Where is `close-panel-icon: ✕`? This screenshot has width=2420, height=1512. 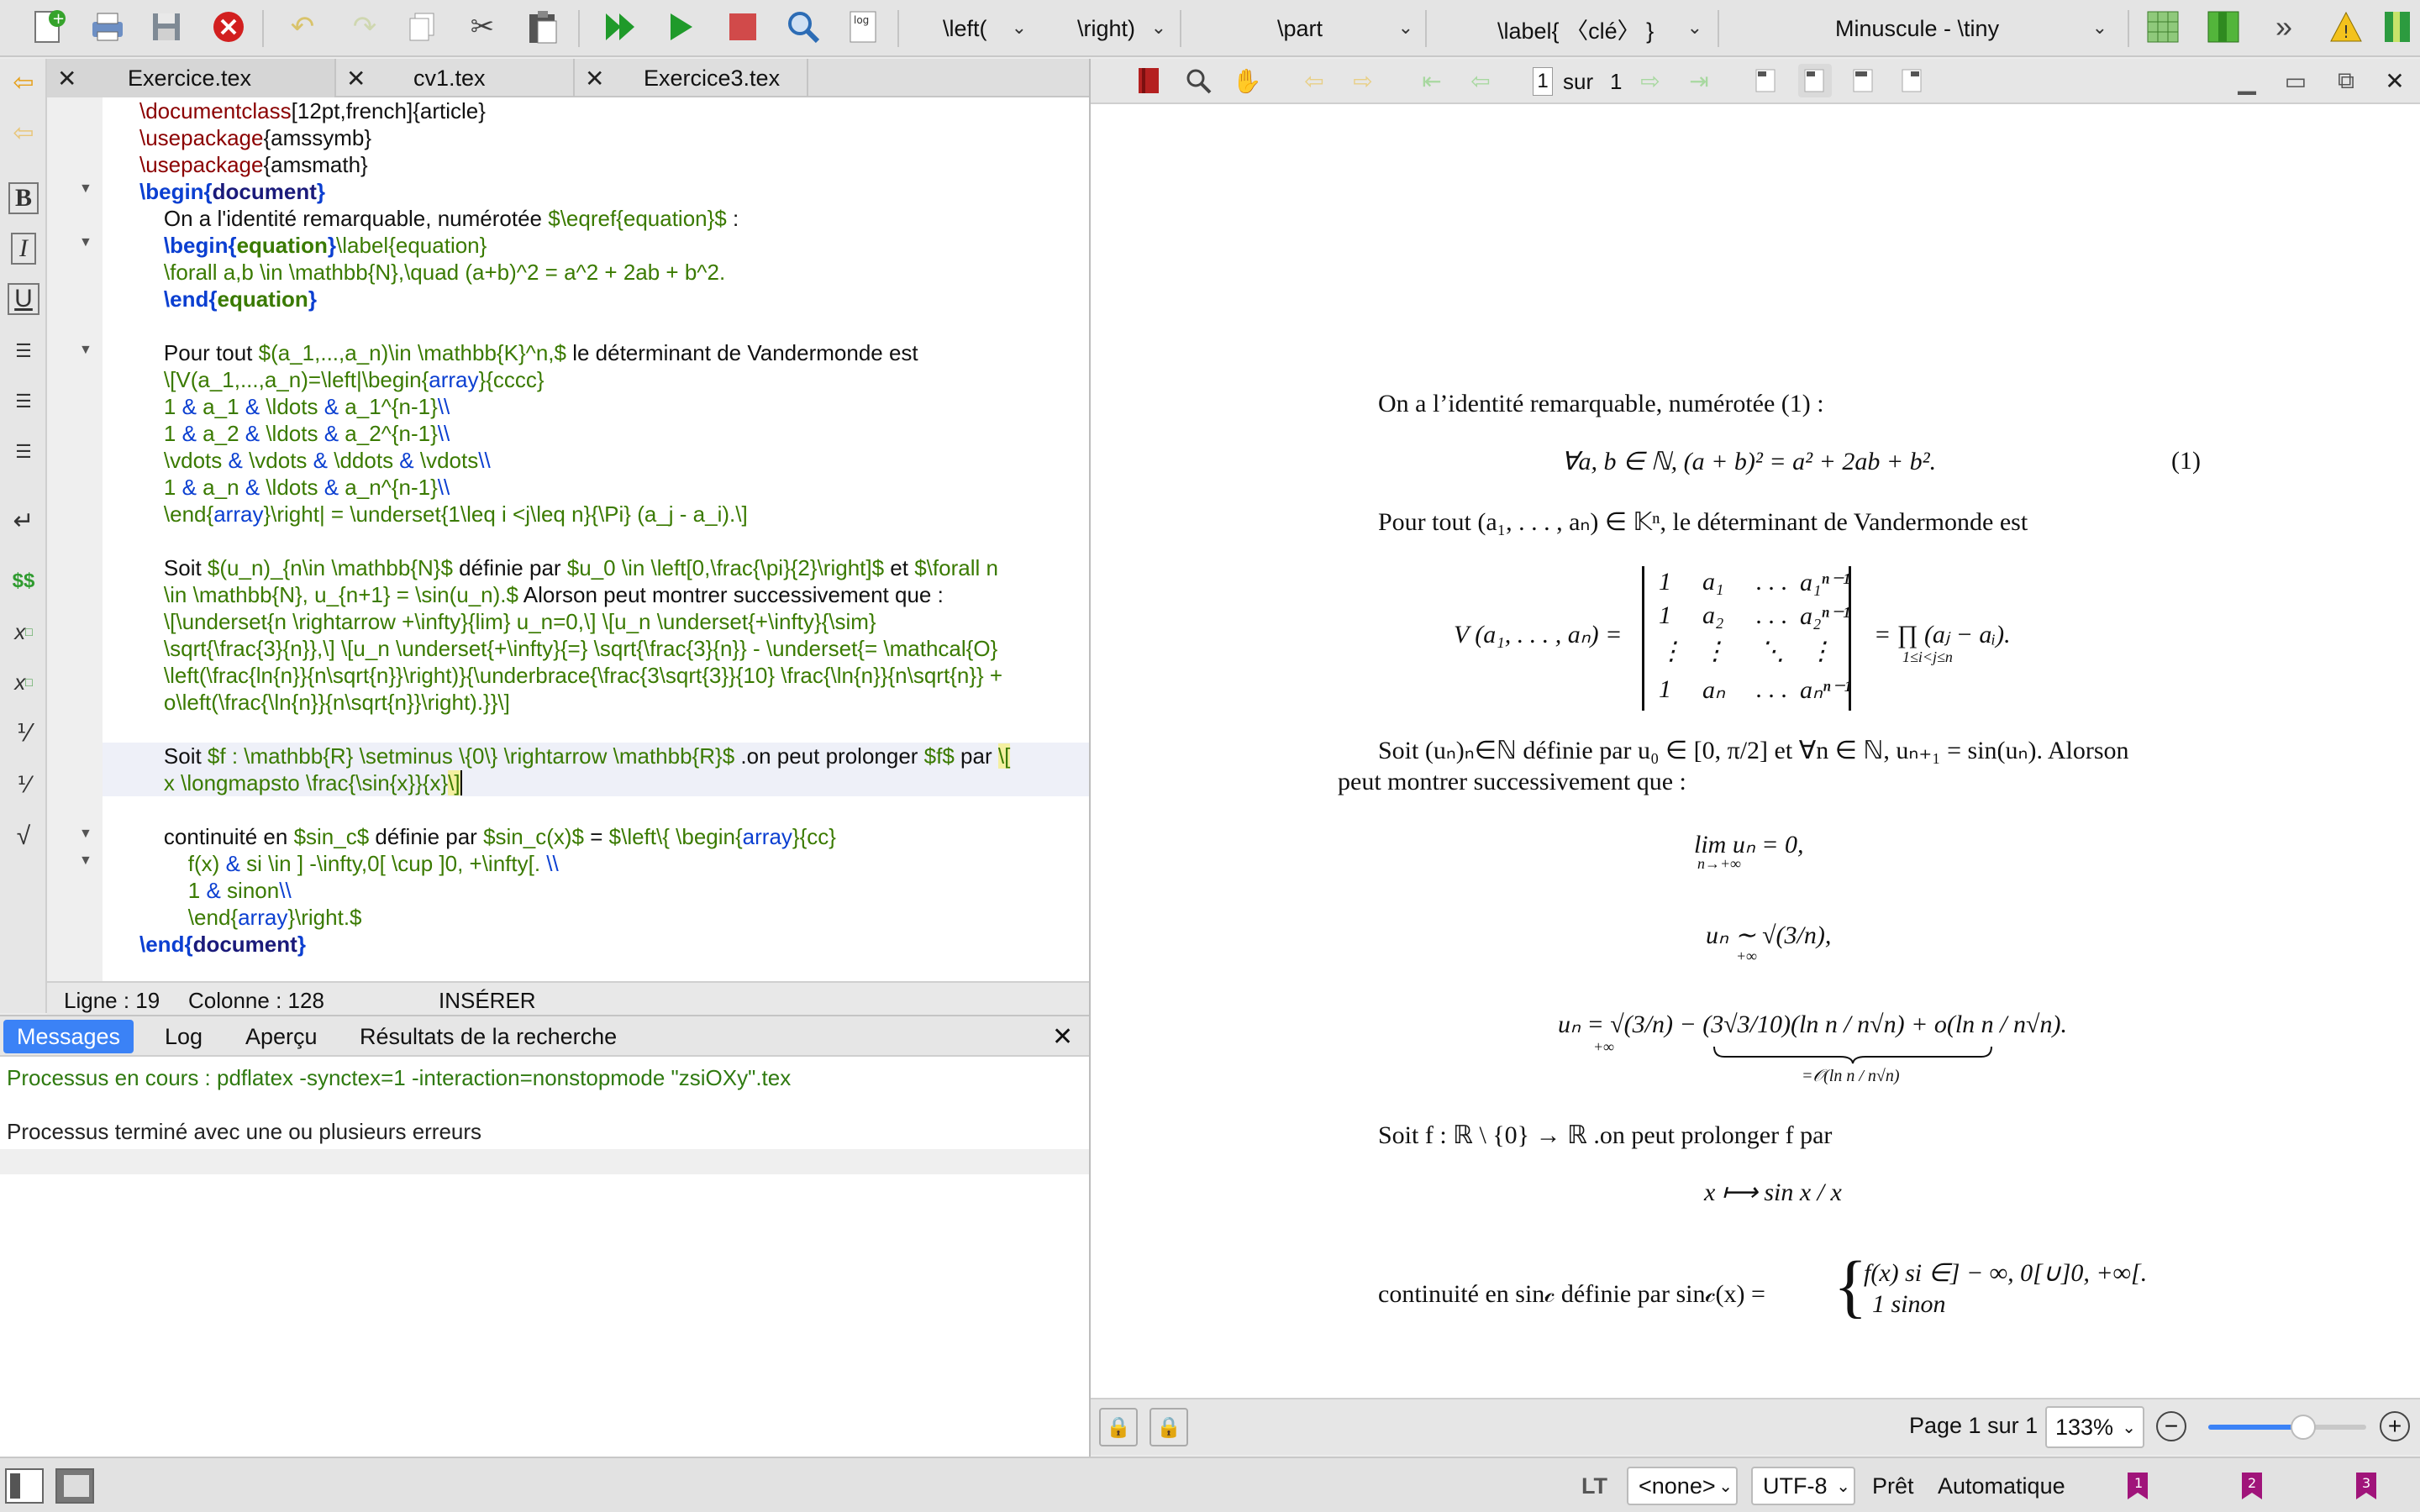
close-panel-icon: ✕ is located at coordinates (1062, 1036).